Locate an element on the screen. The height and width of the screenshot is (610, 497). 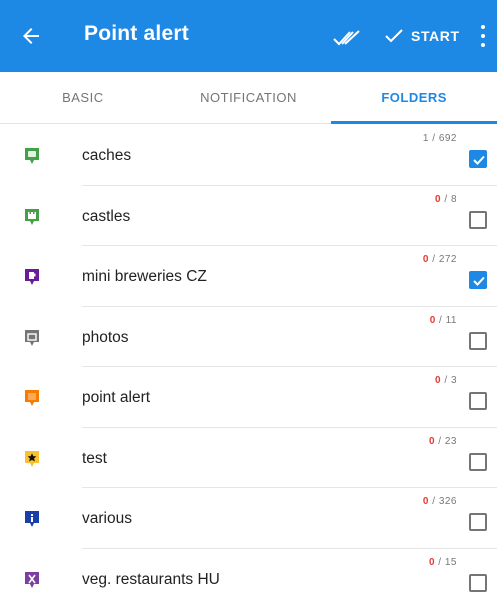
folder-row: various 0 / 326 is located at coordinates (248, 518).